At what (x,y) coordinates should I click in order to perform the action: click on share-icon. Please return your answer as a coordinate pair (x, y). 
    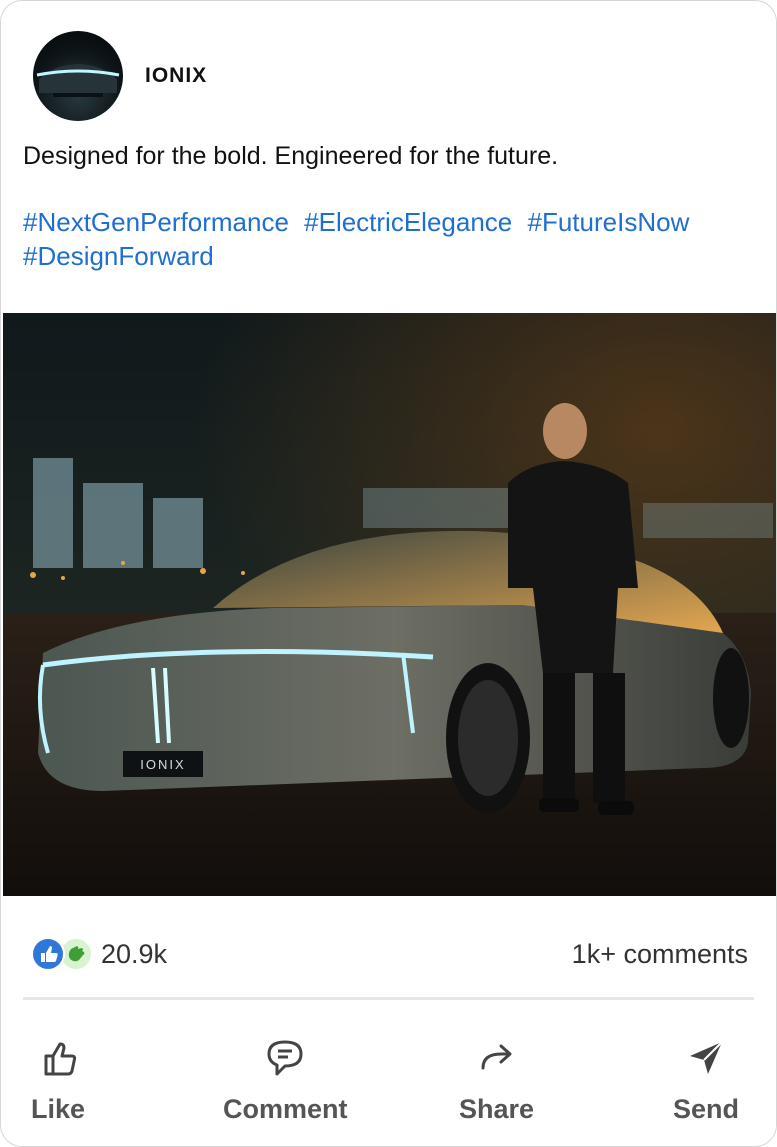
    Looking at the image, I should click on (496, 1057).